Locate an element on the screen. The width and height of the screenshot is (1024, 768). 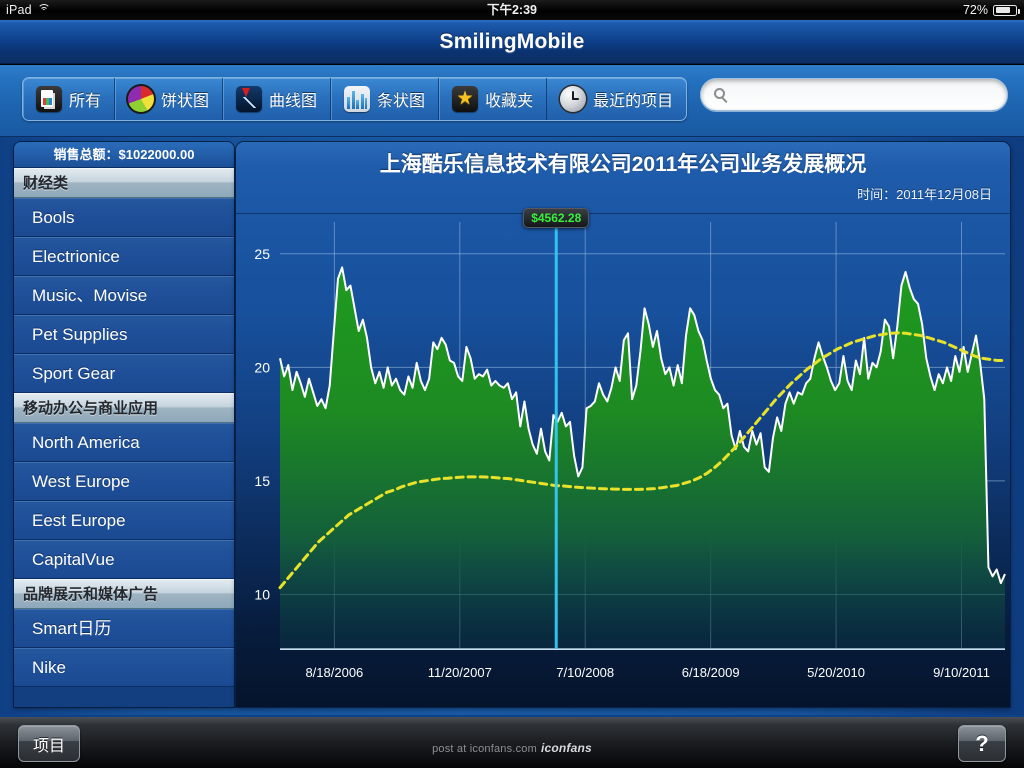
sidebar-item: Eest Europe is located at coordinates (124, 520).